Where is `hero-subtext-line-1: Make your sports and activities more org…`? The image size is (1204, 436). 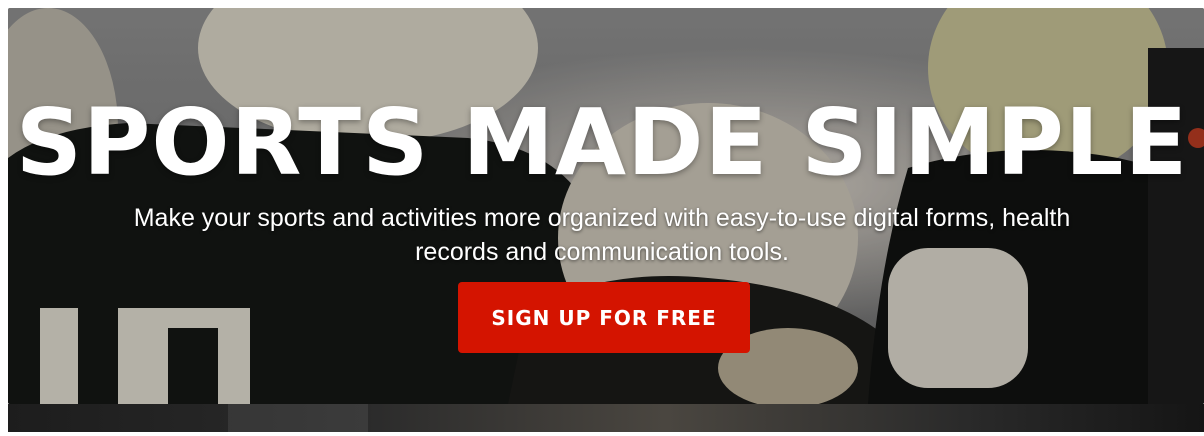
hero-subtext-line-1: Make your sports and activities more org… is located at coordinates (602, 218).